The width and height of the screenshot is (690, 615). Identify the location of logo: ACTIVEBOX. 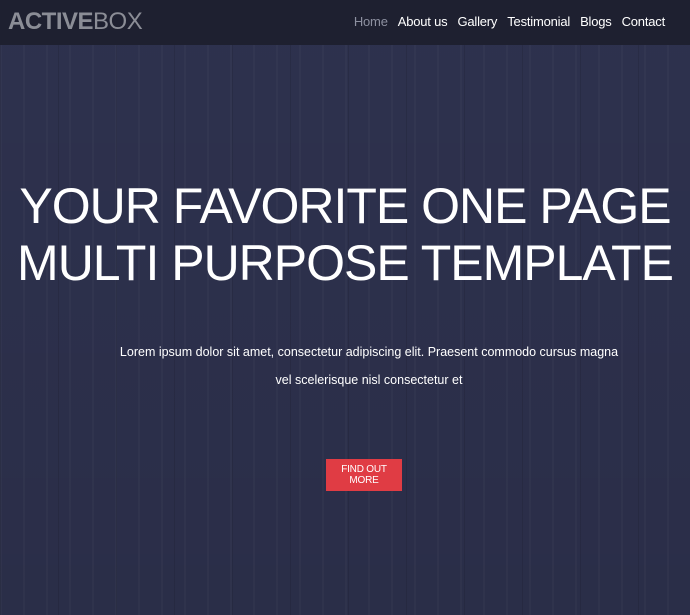
(75, 21).